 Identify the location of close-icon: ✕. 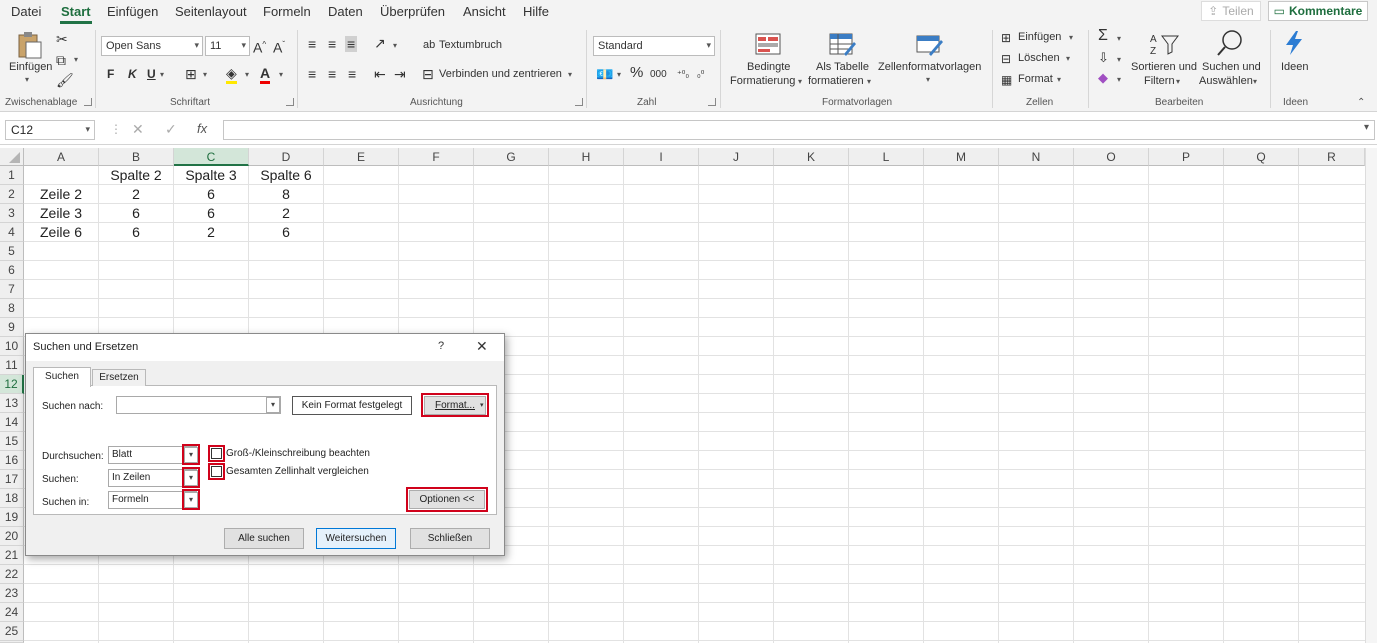
(482, 346).